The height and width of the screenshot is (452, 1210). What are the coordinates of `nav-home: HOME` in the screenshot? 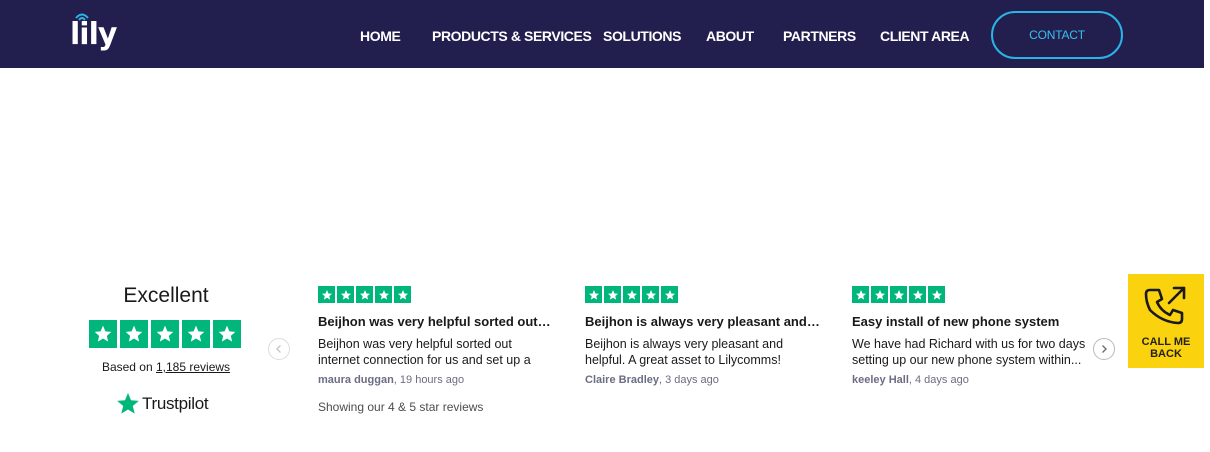 It's located at (380, 36).